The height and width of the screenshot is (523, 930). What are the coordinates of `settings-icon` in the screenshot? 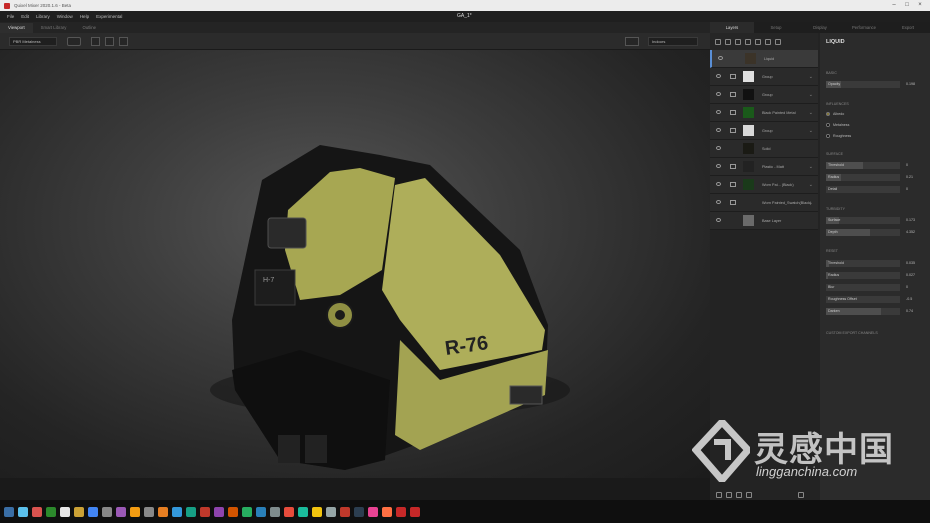 It's located at (74, 41).